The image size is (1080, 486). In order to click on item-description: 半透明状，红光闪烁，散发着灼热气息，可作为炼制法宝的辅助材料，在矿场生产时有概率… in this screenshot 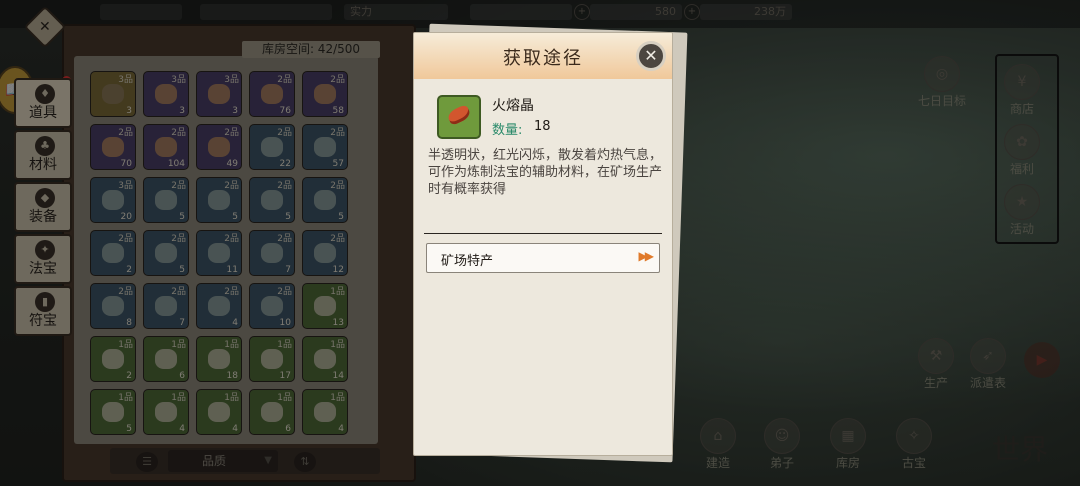, I will do `click(545, 172)`.